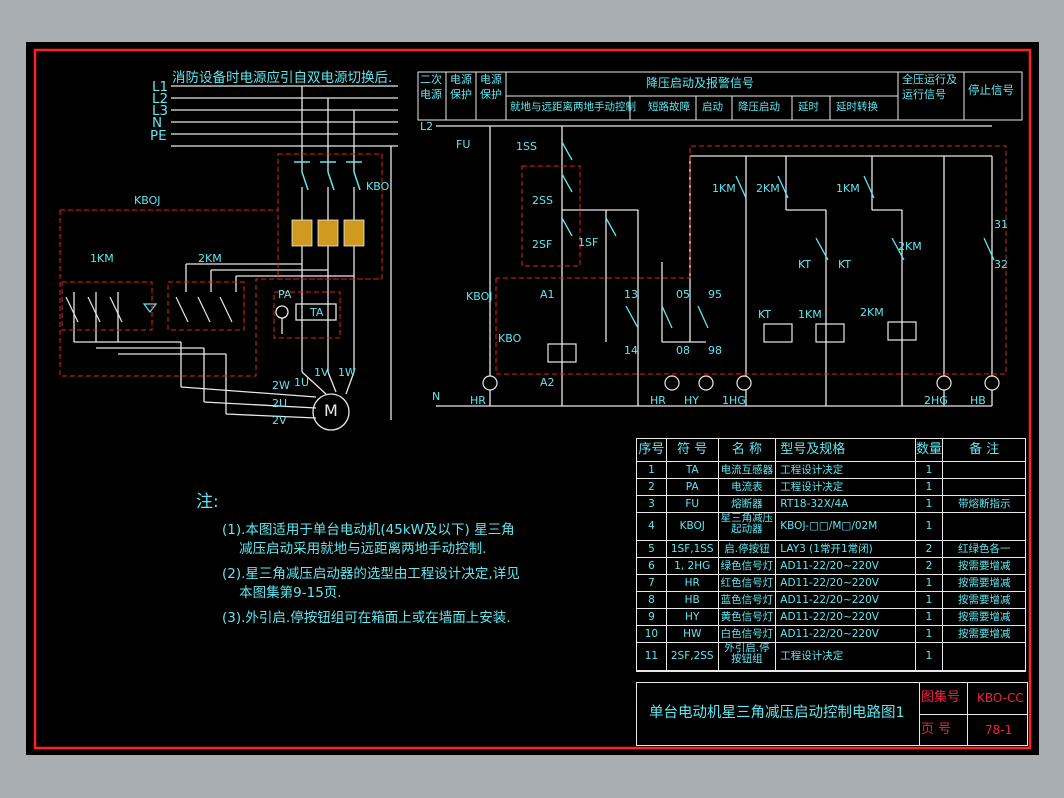 The image size is (1064, 798). What do you see at coordinates (936, 400) in the screenshot?
I see `label-2hg: 2HG` at bounding box center [936, 400].